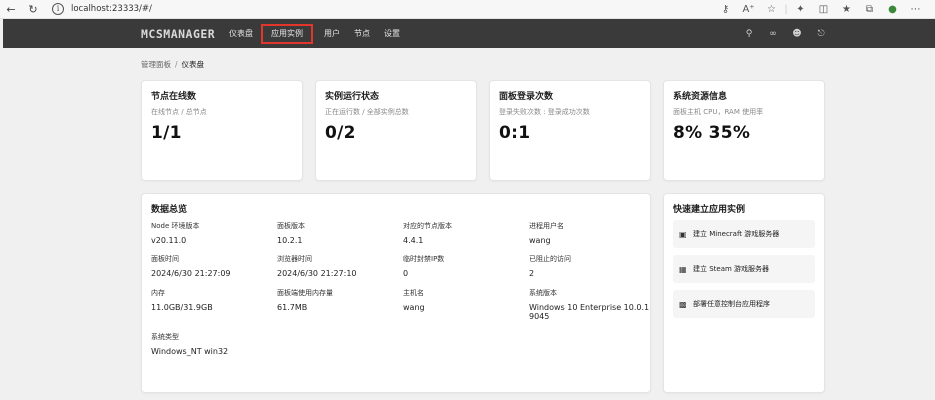 The height and width of the screenshot is (400, 935). Describe the element at coordinates (748, 9) in the screenshot. I see `read-aloud-icon: A⁺` at that location.